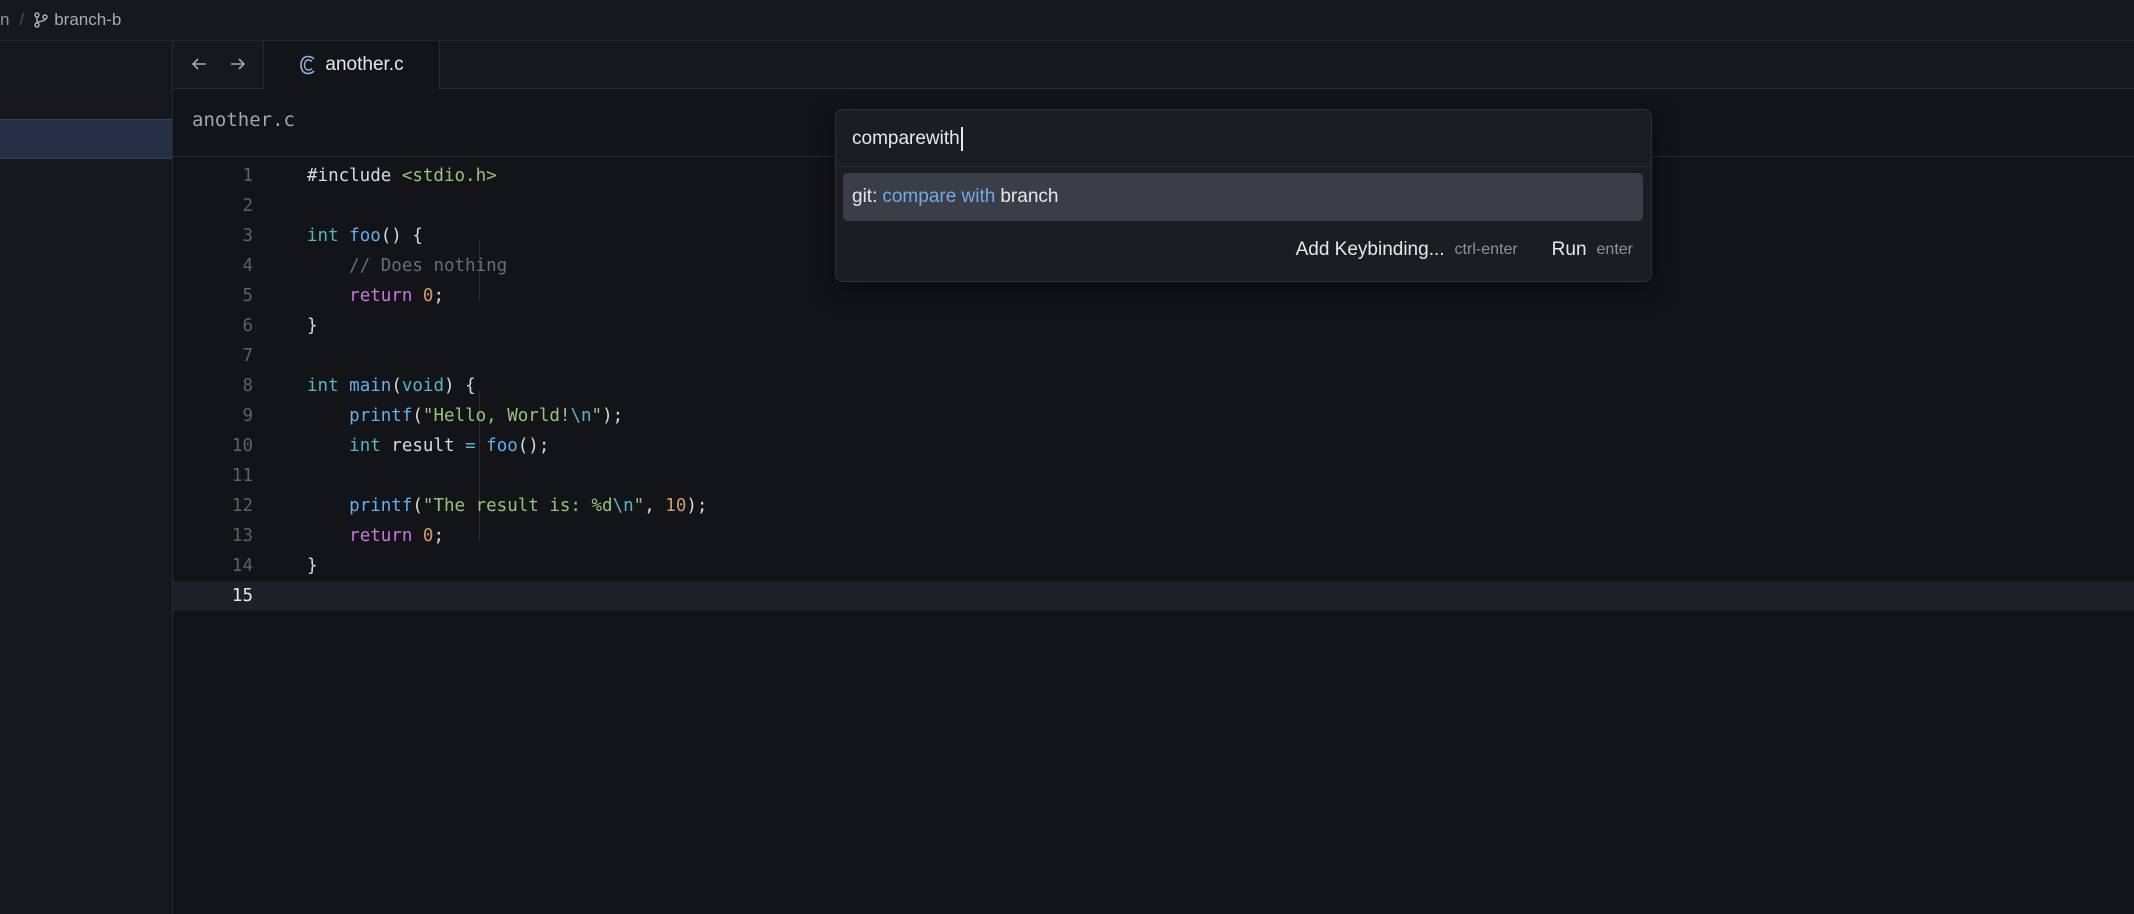 The width and height of the screenshot is (2134, 914). I want to click on code-text: // Does nothing, so click(428, 266).